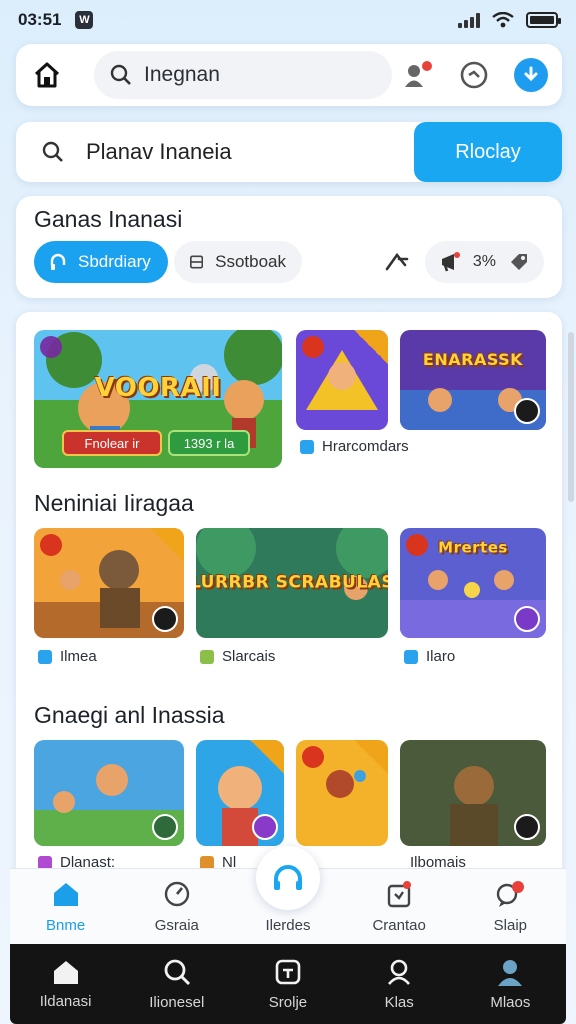 The image size is (576, 1024). Describe the element at coordinates (197, 262) in the screenshot. I see `grid-icon` at that location.